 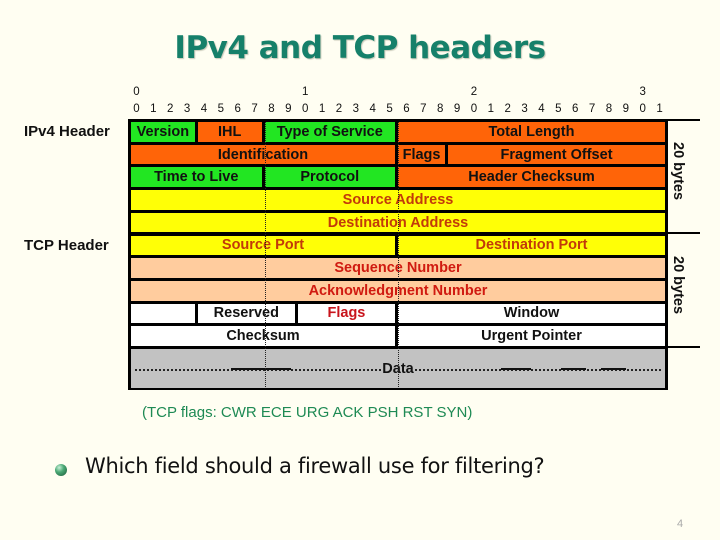 What do you see at coordinates (474, 92) in the screenshot?
I see `bit-ruler-tens-label: 2` at bounding box center [474, 92].